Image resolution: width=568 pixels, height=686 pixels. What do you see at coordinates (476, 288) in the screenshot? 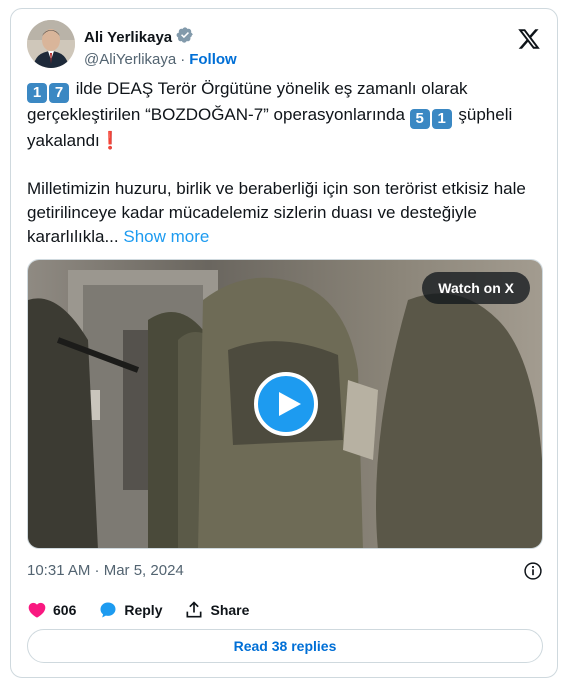
I see `watch-on-x-button: Watch on X` at bounding box center [476, 288].